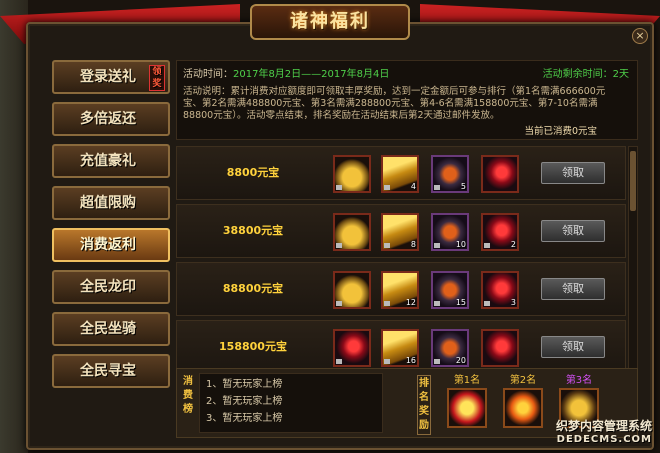 This screenshot has width=660, height=453. What do you see at coordinates (108, 245) in the screenshot?
I see `sidebar-item-label: 消费返利` at bounding box center [108, 245].